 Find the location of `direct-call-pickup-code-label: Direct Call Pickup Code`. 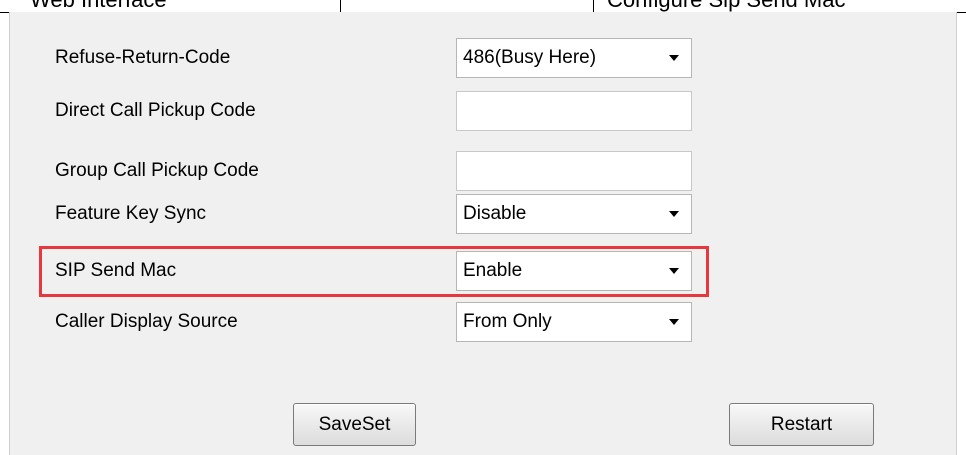

direct-call-pickup-code-label: Direct Call Pickup Code is located at coordinates (155, 110).